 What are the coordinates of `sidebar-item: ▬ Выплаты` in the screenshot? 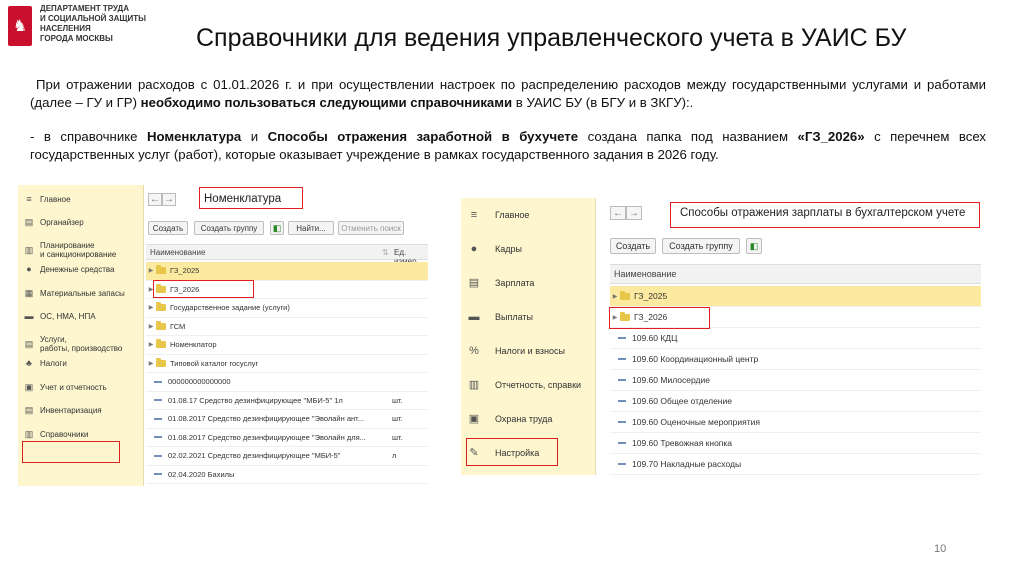 It's located at (497, 316).